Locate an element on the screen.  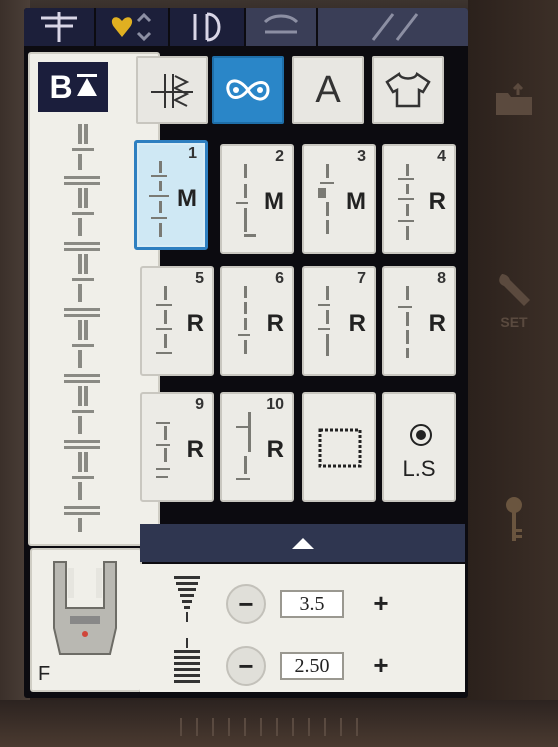
lock-key is located at coordinates (514, 520).